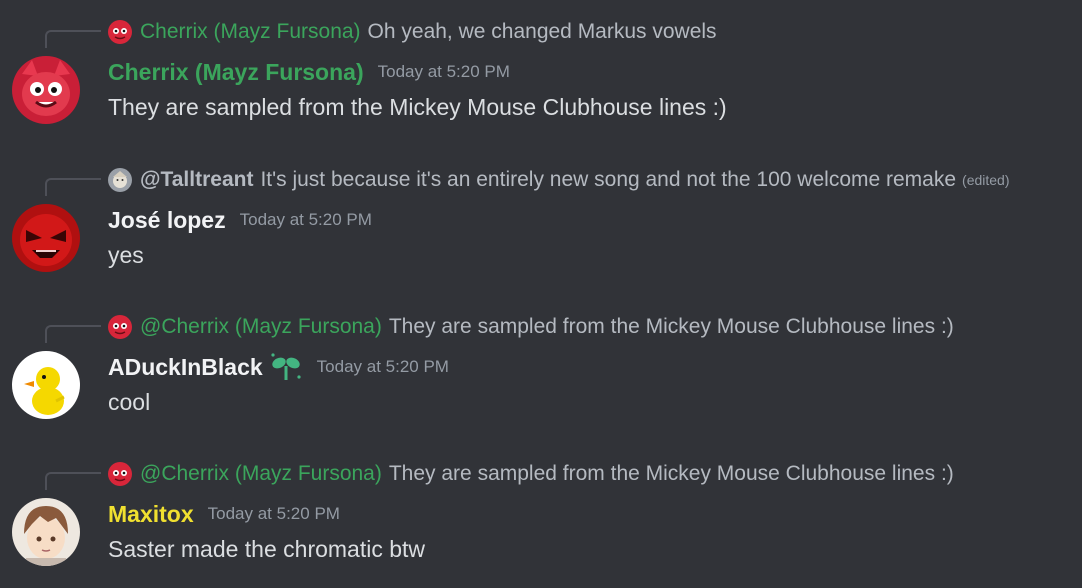 The height and width of the screenshot is (588, 1082). I want to click on edited-label: (edited), so click(986, 180).